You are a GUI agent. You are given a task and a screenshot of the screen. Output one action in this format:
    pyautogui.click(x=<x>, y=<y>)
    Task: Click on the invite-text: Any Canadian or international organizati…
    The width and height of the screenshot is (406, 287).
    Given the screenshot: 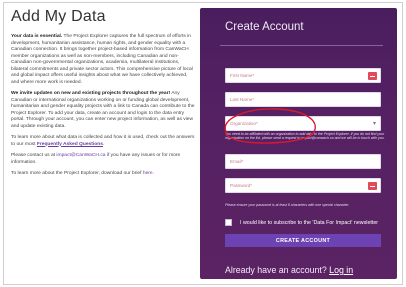 What is the action you would take?
    pyautogui.click(x=103, y=110)
    